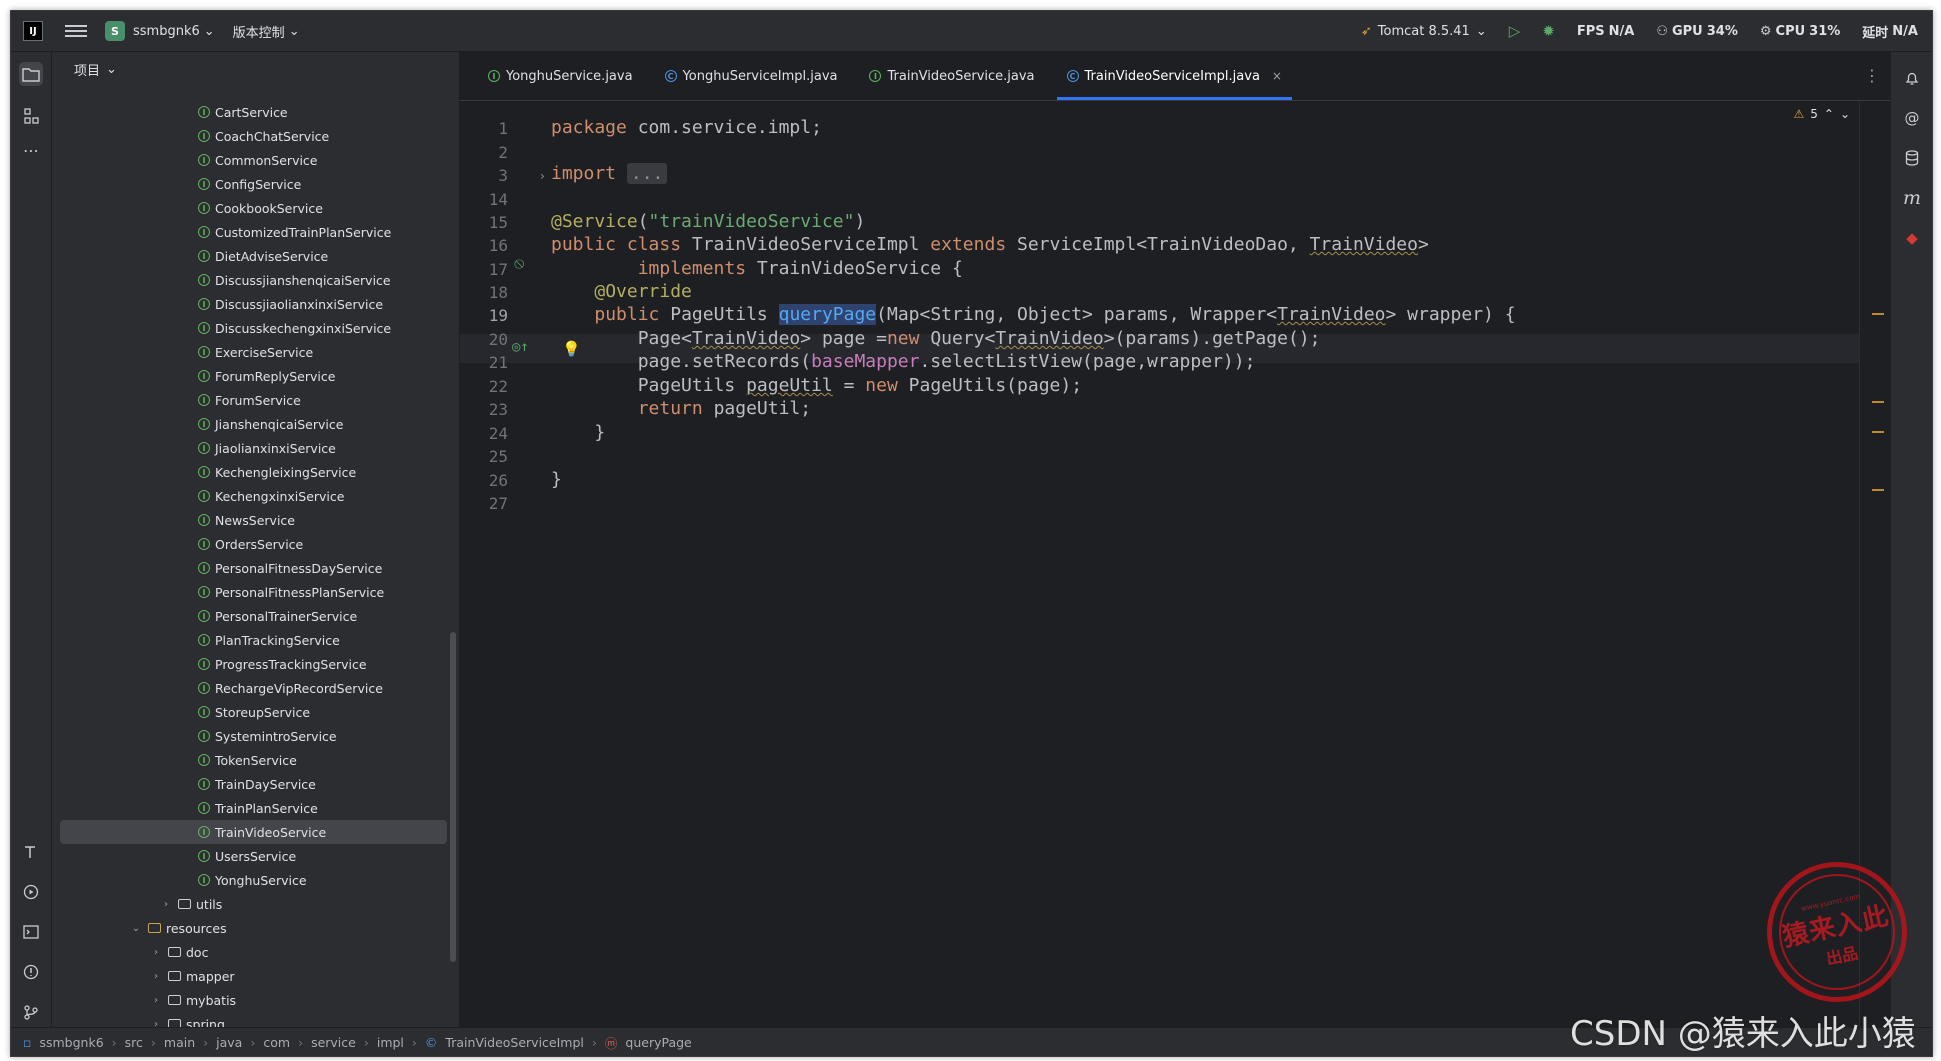 The width and height of the screenshot is (1941, 1061). What do you see at coordinates (751, 76) in the screenshot?
I see `editor-tab: C YonghuServiceImpl.java` at bounding box center [751, 76].